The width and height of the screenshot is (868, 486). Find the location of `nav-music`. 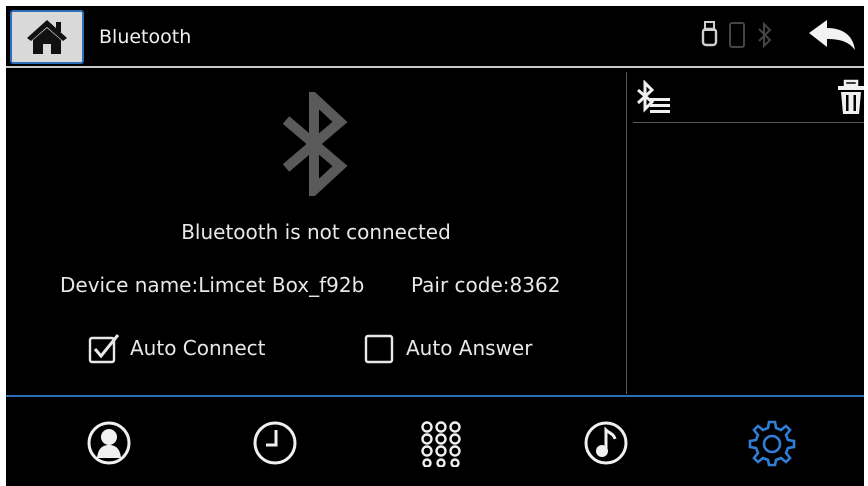

nav-music is located at coordinates (606, 443).